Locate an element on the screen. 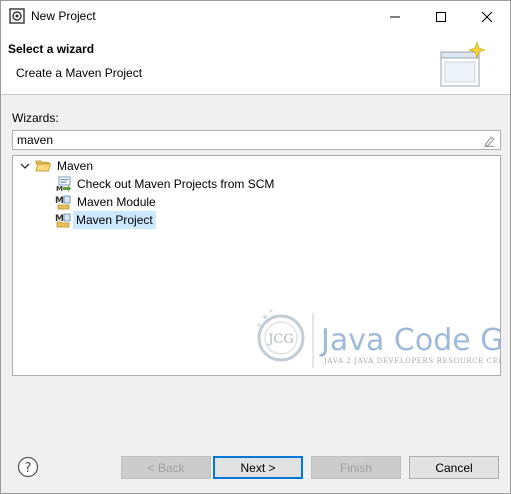 This screenshot has height=494, width=511. next-button: Next > is located at coordinates (258, 467).